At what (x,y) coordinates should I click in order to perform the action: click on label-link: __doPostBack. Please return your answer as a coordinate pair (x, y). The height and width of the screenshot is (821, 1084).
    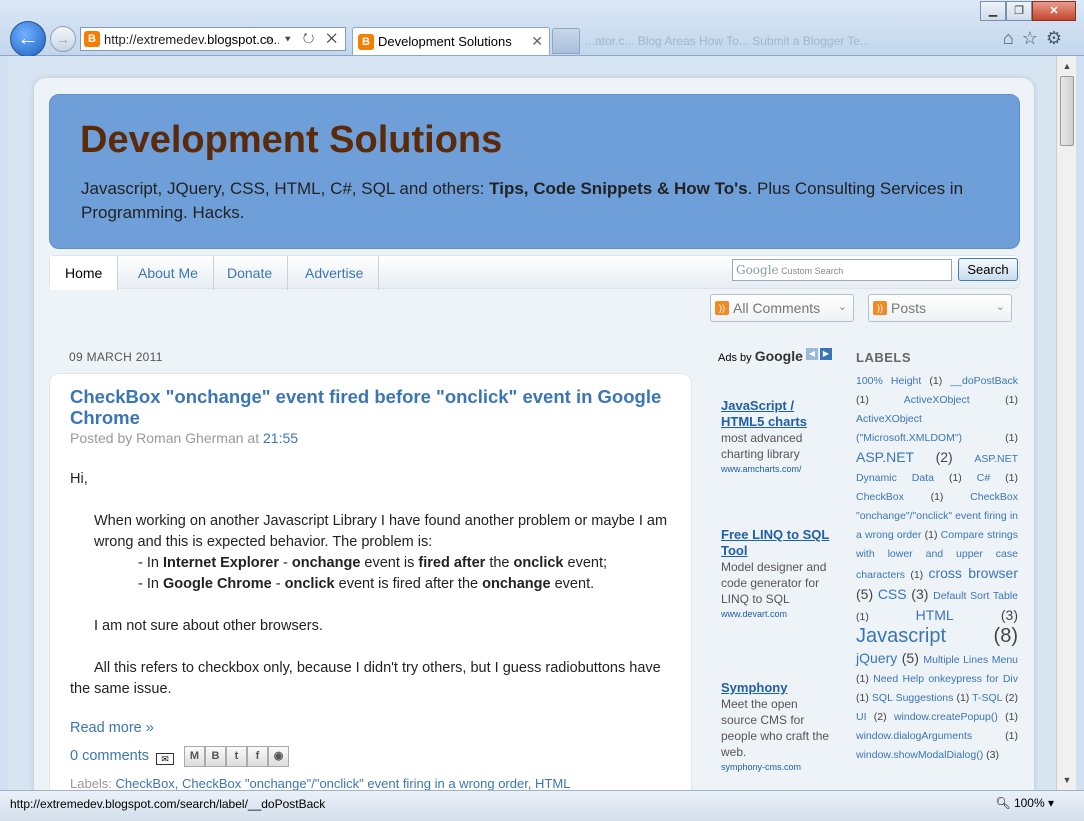
    Looking at the image, I should click on (984, 381).